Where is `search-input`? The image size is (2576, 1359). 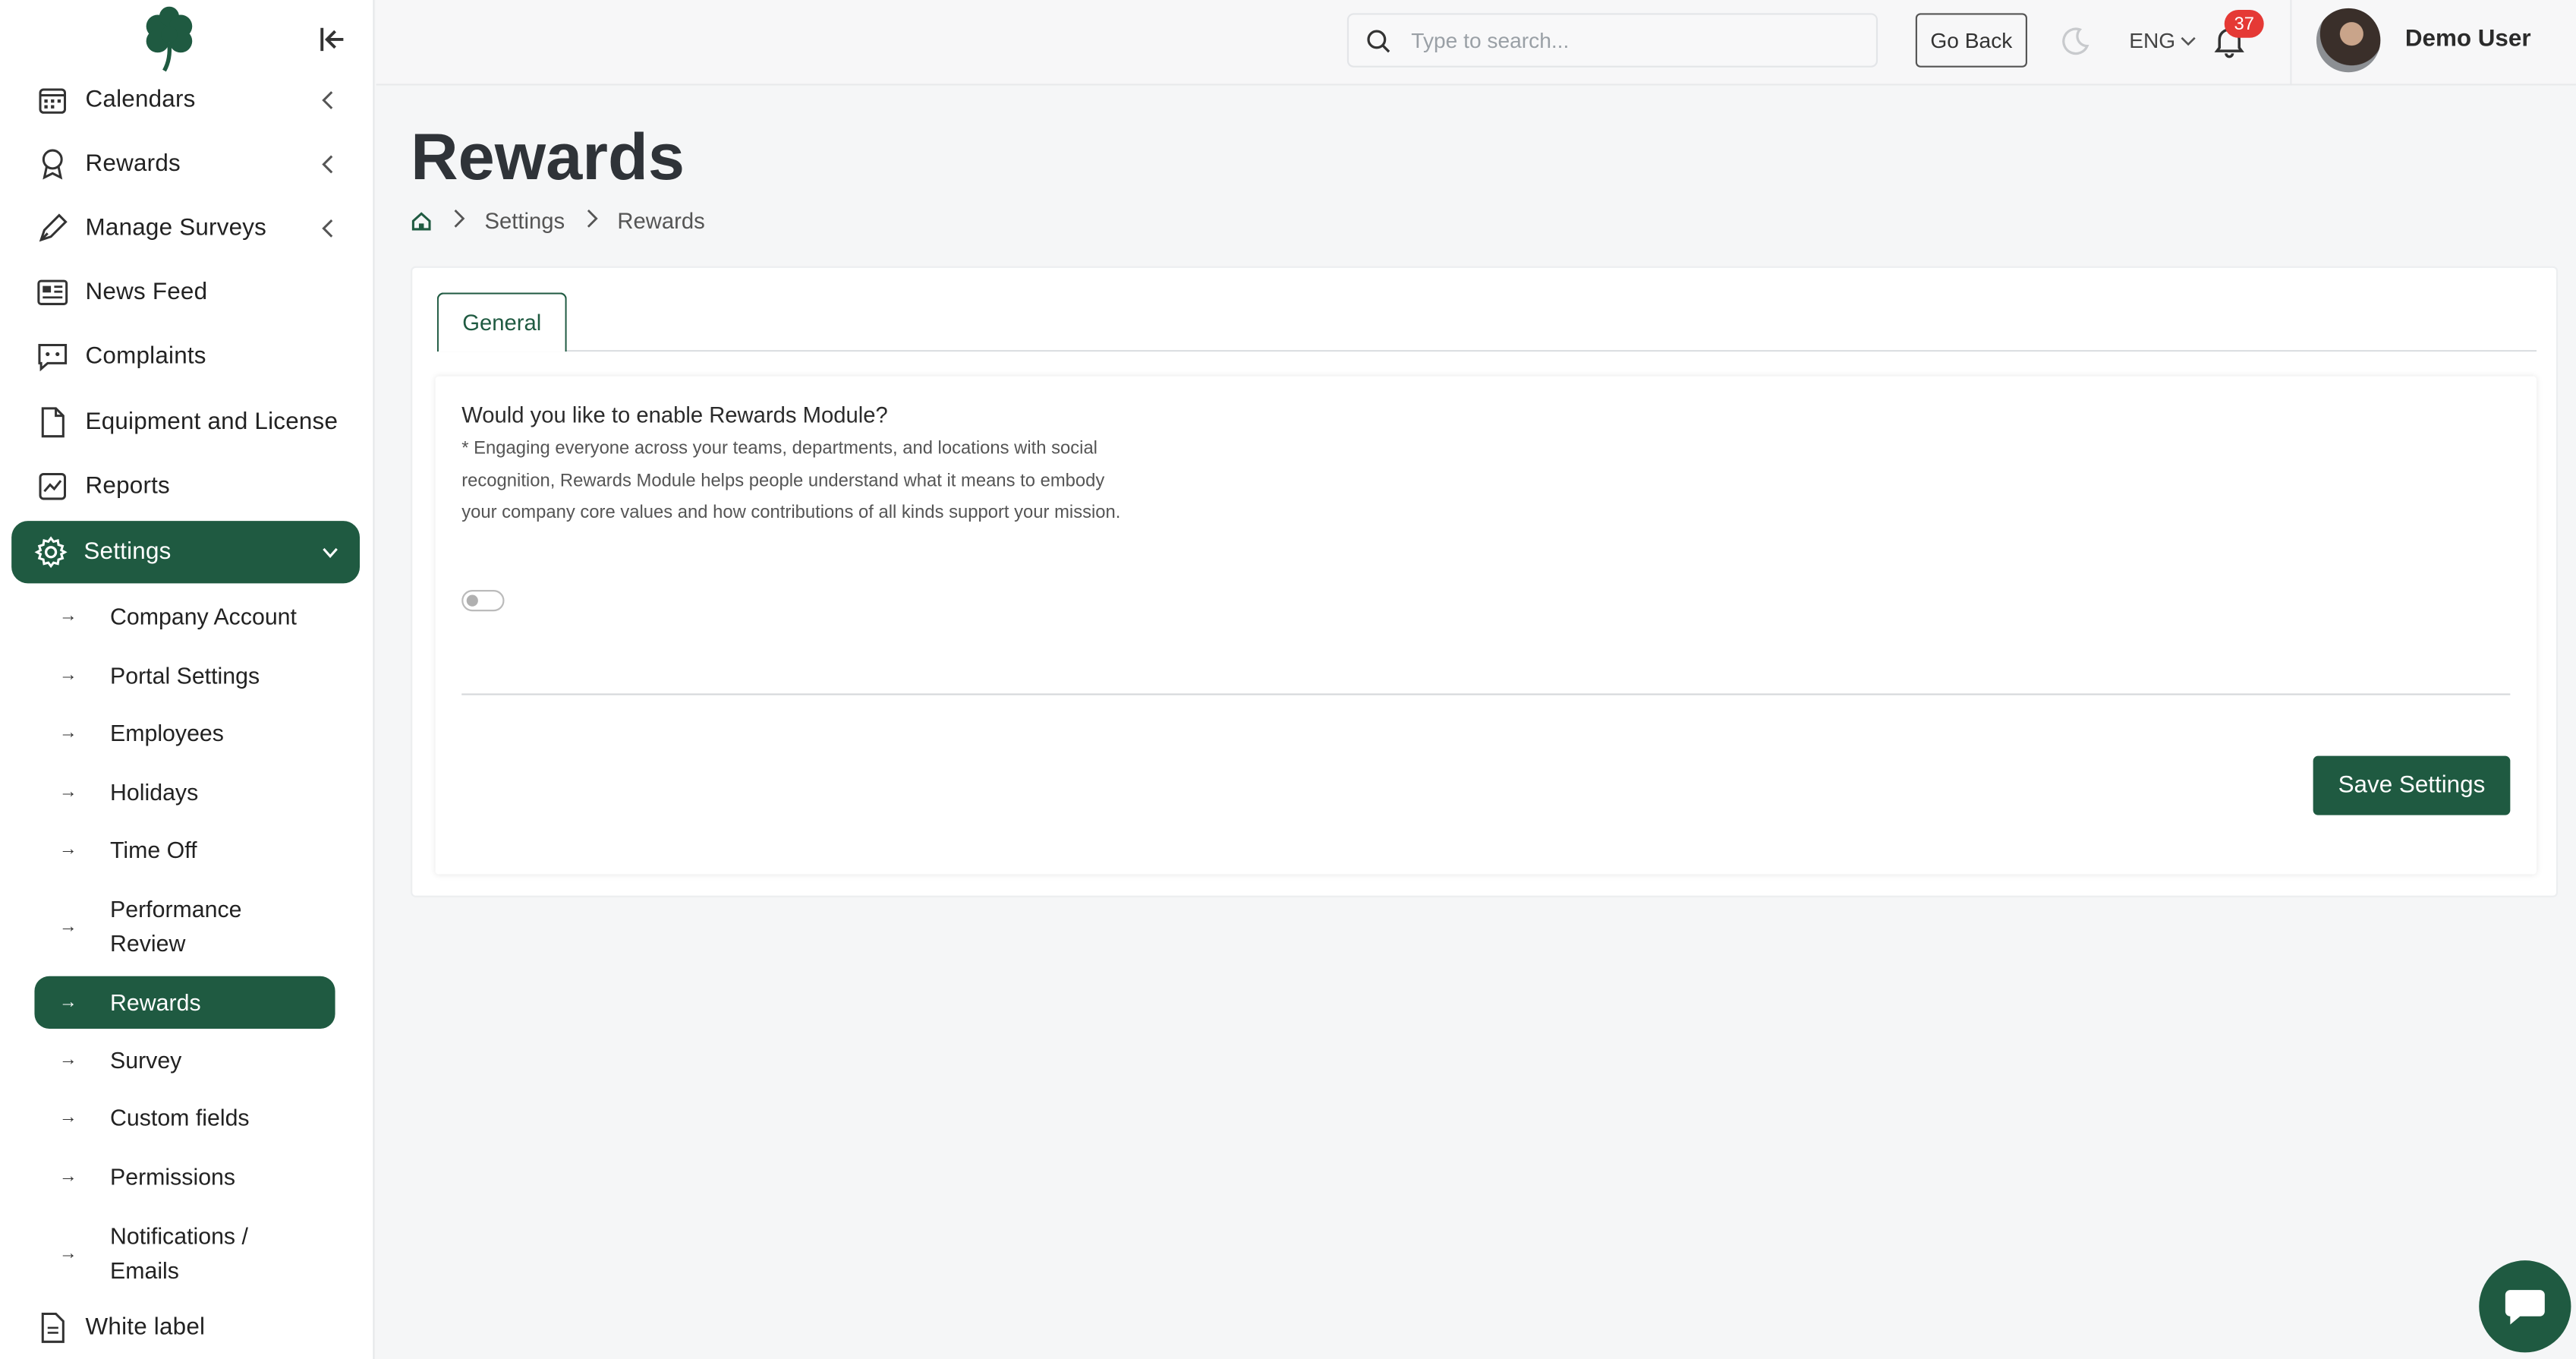 search-input is located at coordinates (1633, 40).